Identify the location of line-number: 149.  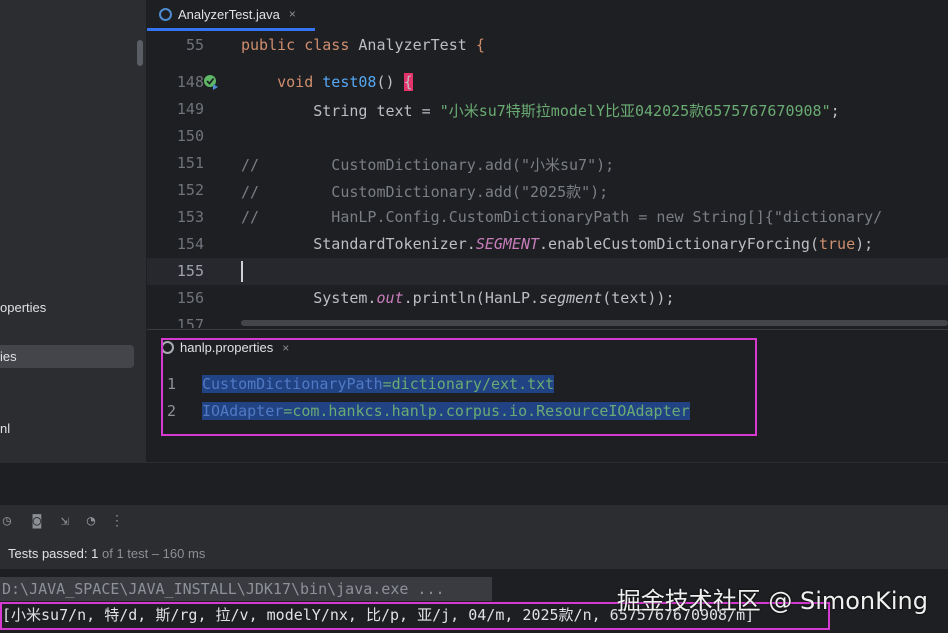
(190, 109).